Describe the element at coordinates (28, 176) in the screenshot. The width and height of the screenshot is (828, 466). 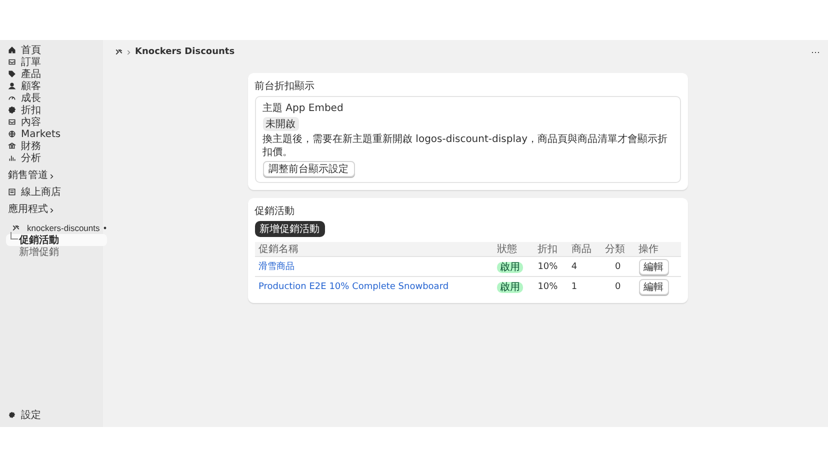
I see `section-heading: 銷售管道` at that location.